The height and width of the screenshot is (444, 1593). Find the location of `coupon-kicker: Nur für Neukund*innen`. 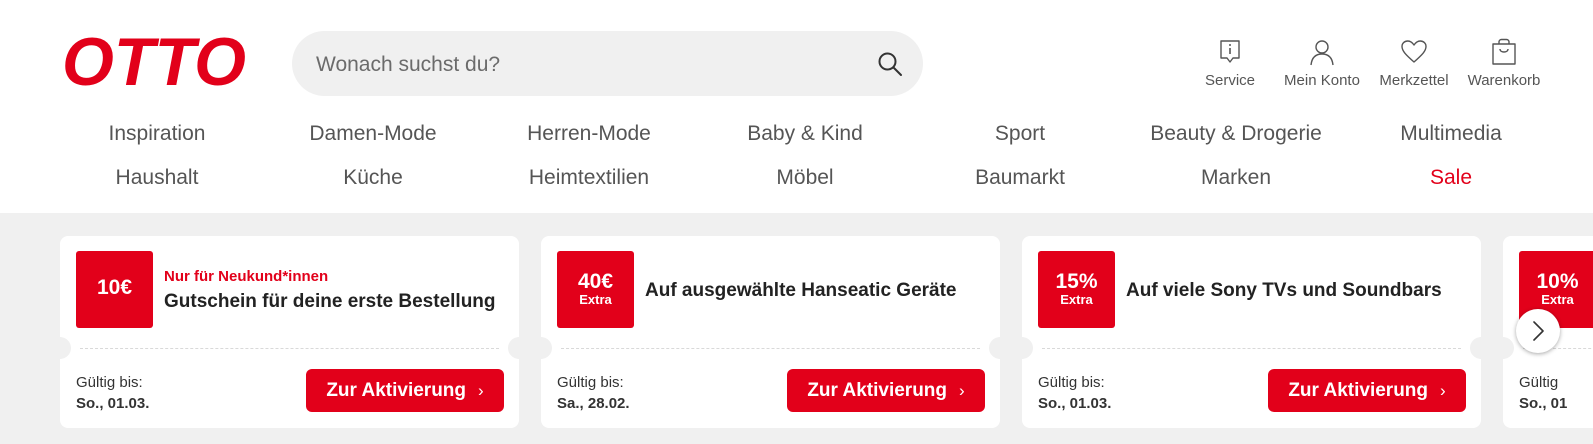

coupon-kicker: Nur für Neukund*innen is located at coordinates (246, 276).